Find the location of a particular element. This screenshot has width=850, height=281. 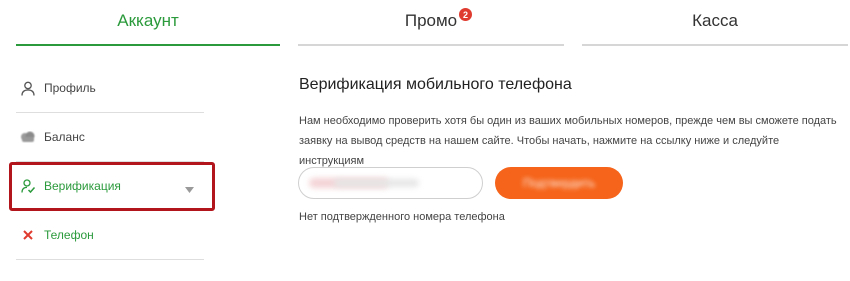

phone-number-input is located at coordinates (390, 183).